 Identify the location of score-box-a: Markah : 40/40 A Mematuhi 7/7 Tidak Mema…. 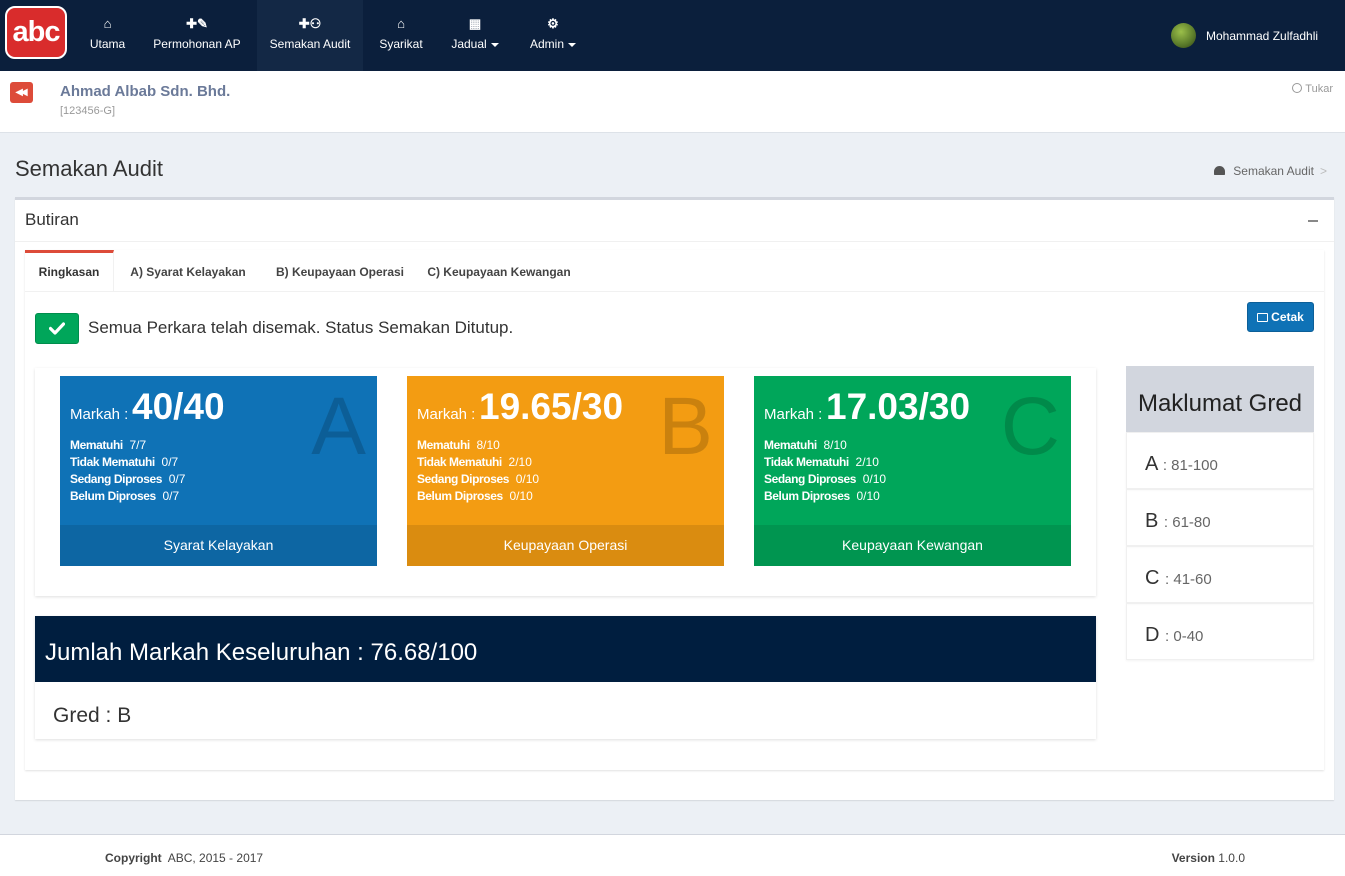
(218, 471).